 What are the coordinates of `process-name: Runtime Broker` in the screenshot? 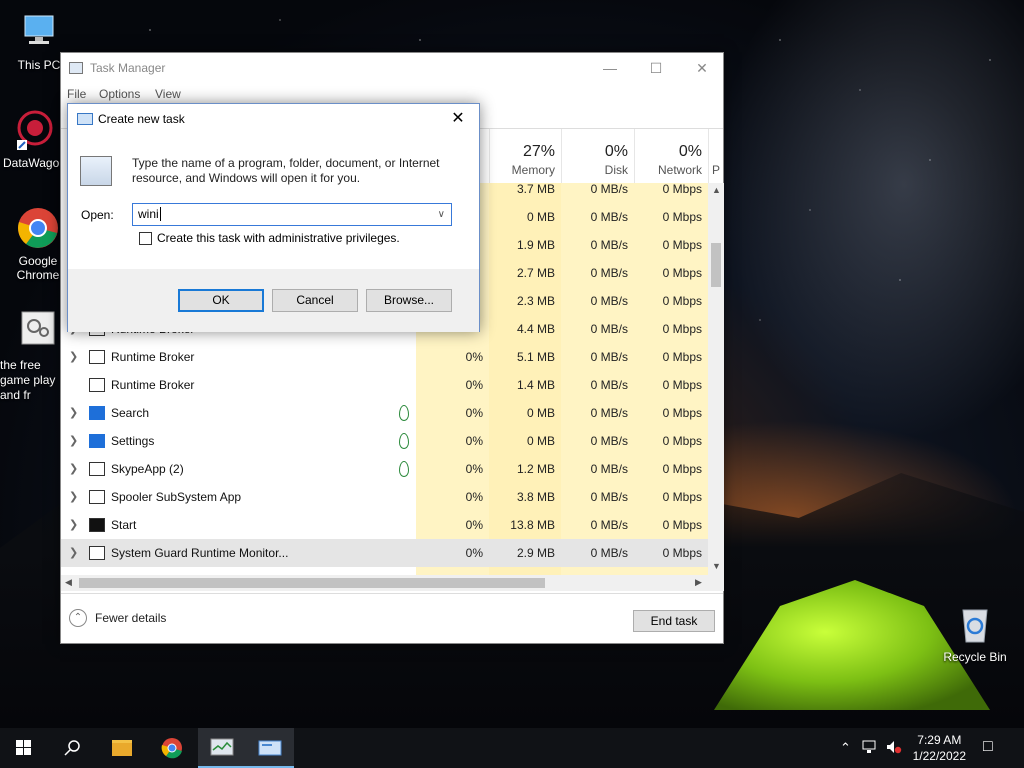 It's located at (153, 357).